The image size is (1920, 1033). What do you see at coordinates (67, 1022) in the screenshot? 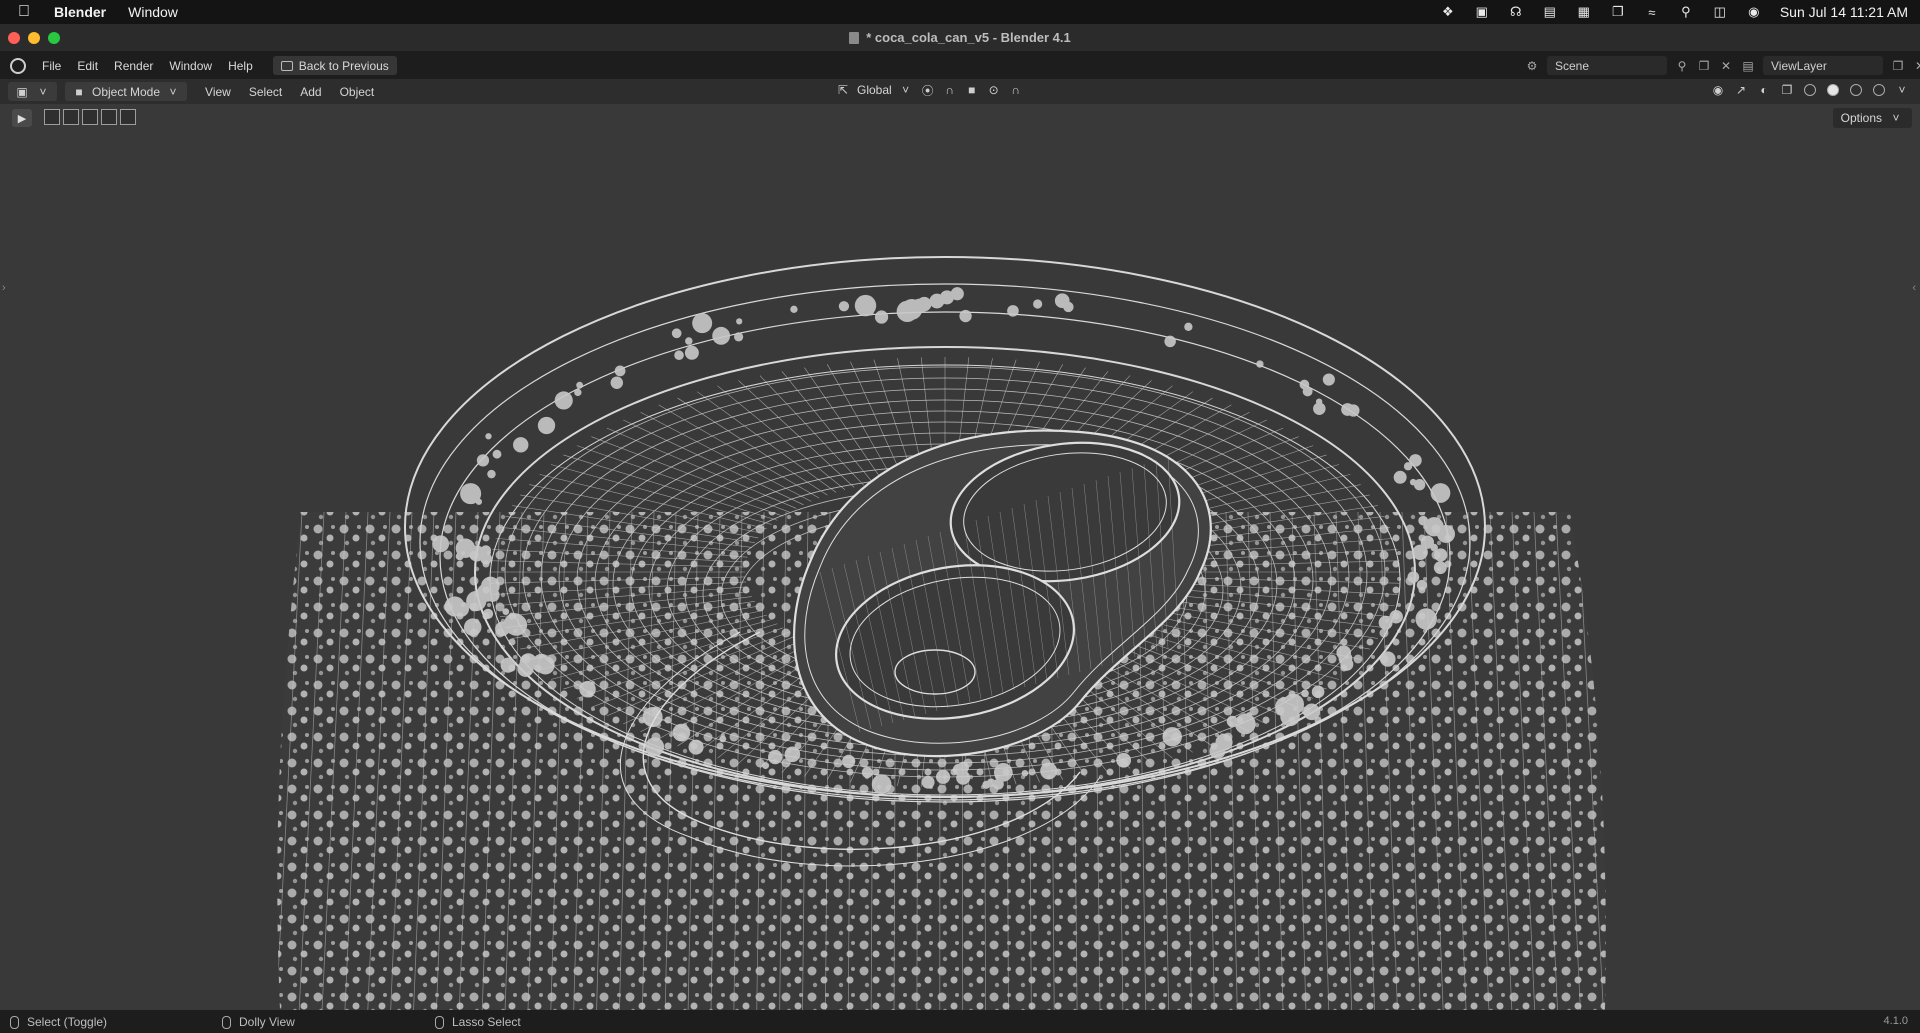
I see `status-select-toggle-label: Select (Toggle)` at bounding box center [67, 1022].